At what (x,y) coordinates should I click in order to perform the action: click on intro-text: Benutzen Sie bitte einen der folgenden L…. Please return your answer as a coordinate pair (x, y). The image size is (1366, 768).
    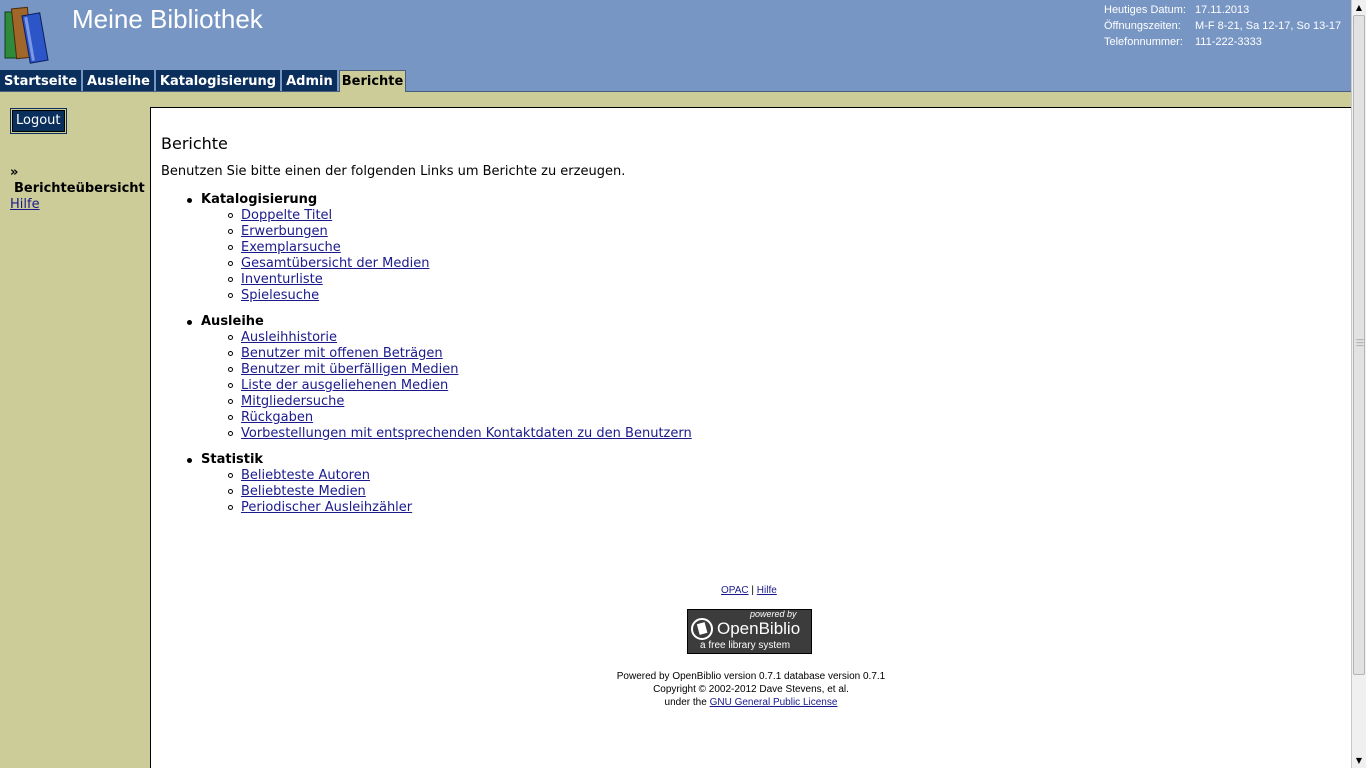
    Looking at the image, I should click on (393, 171).